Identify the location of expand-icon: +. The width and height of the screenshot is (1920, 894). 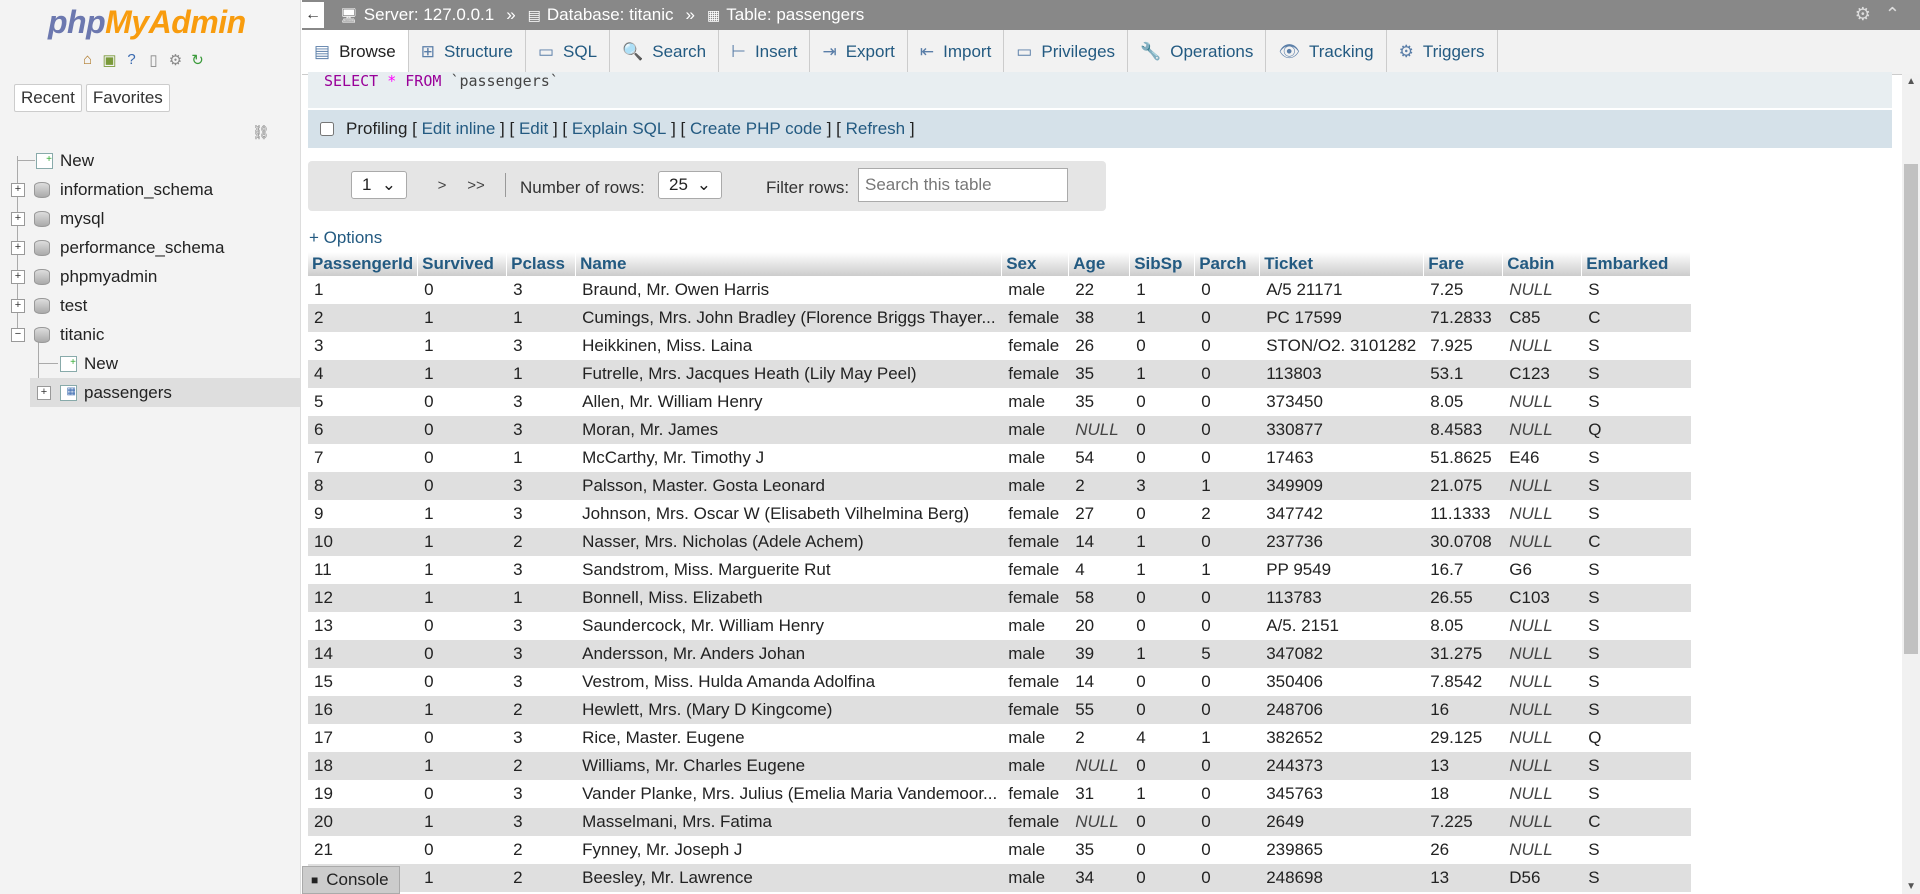
(18, 276).